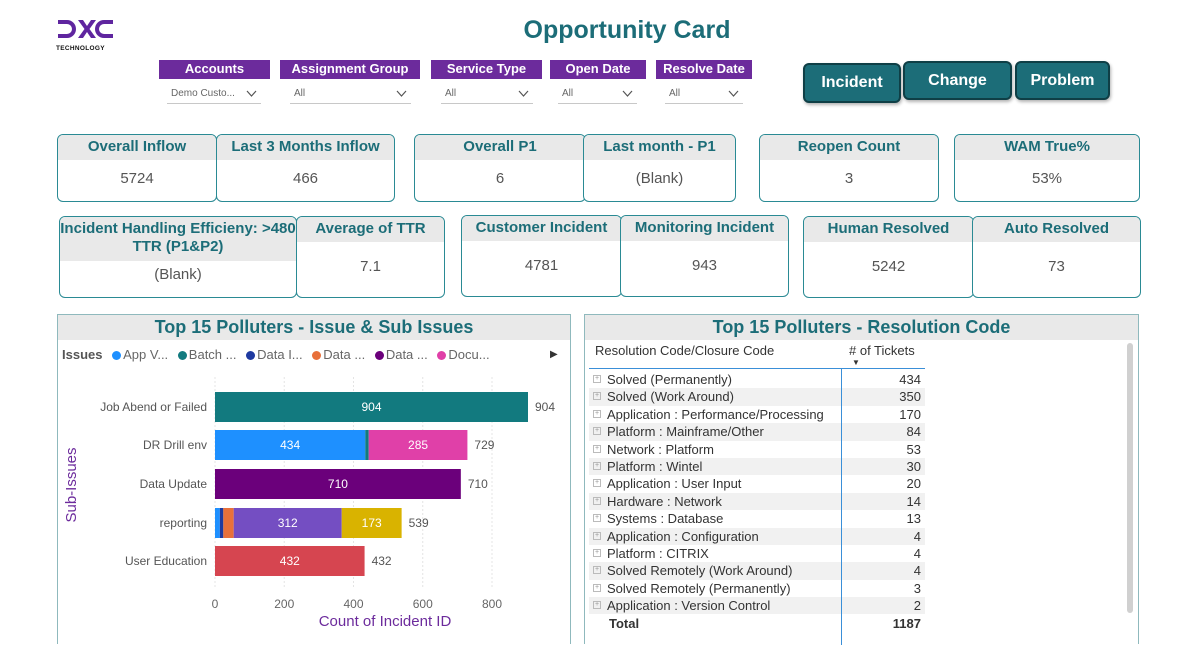  What do you see at coordinates (683, 536) in the screenshot?
I see `resolution-code: Application : Configuration` at bounding box center [683, 536].